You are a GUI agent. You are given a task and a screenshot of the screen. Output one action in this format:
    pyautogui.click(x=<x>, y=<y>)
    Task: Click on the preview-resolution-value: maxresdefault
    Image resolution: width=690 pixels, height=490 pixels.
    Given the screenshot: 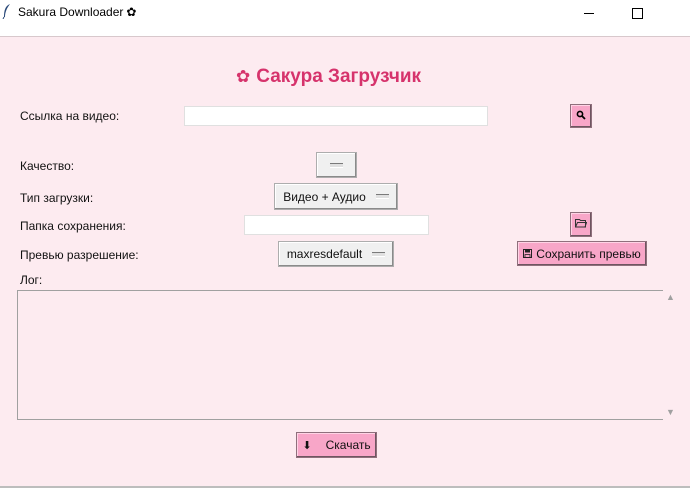 What is the action you would take?
    pyautogui.click(x=324, y=254)
    